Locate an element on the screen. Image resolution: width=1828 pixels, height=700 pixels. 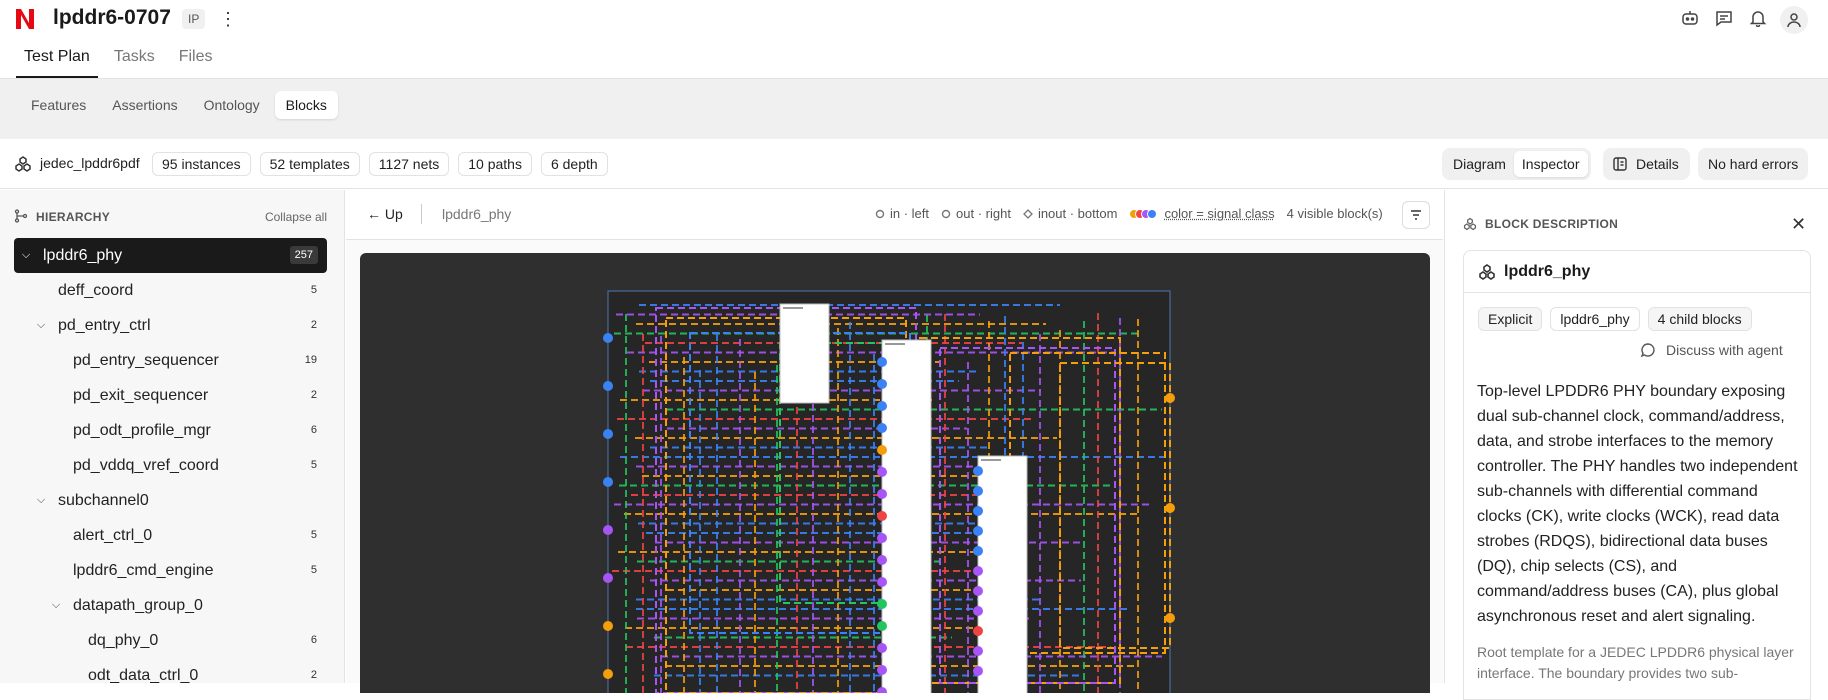
tree-node: pd_odt_profile_mgr 6 is located at coordinates (170, 430).